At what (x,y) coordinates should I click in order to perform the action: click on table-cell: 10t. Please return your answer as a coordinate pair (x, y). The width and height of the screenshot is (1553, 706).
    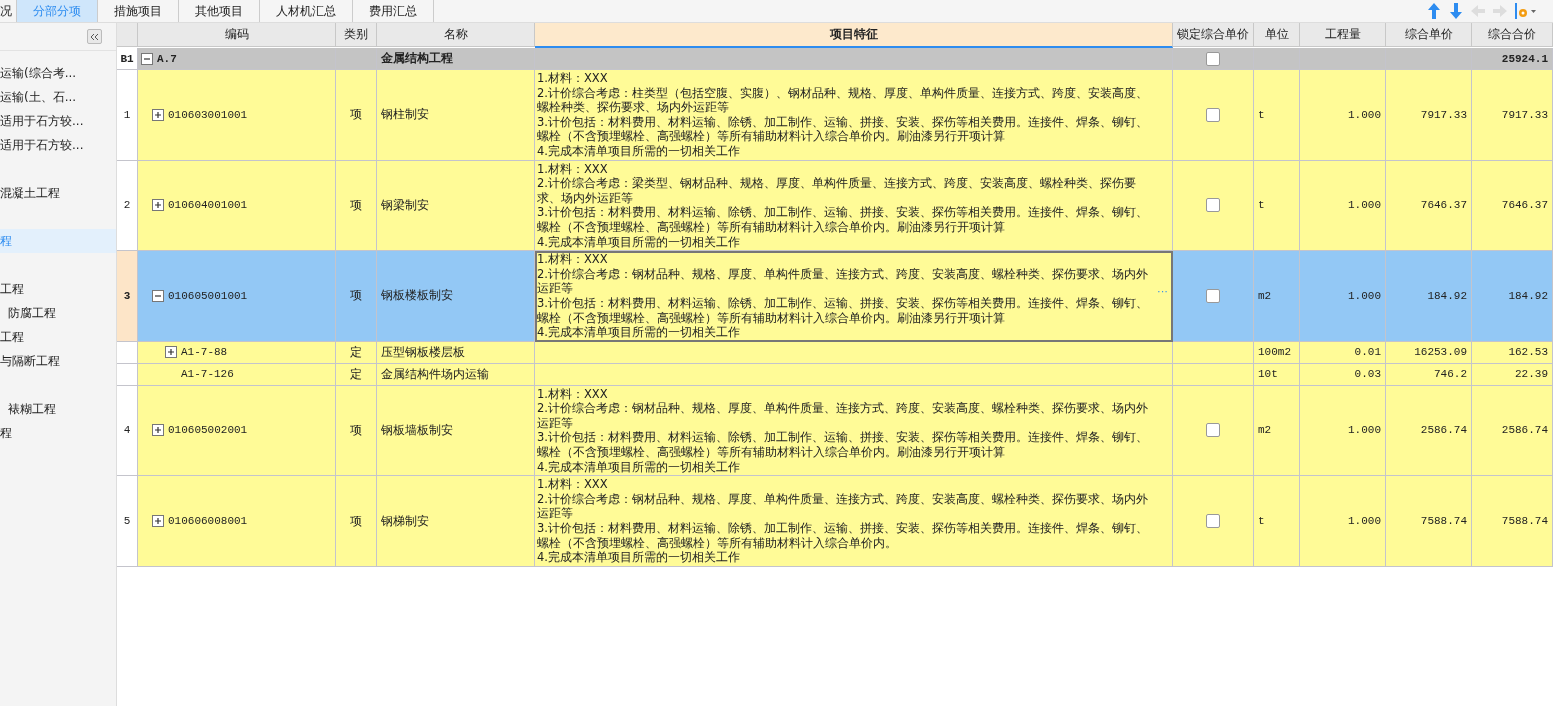
    Looking at the image, I should click on (1277, 374).